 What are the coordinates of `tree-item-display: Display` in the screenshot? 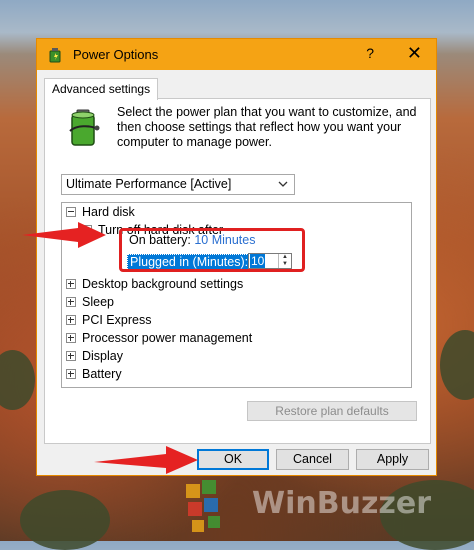 It's located at (94, 356).